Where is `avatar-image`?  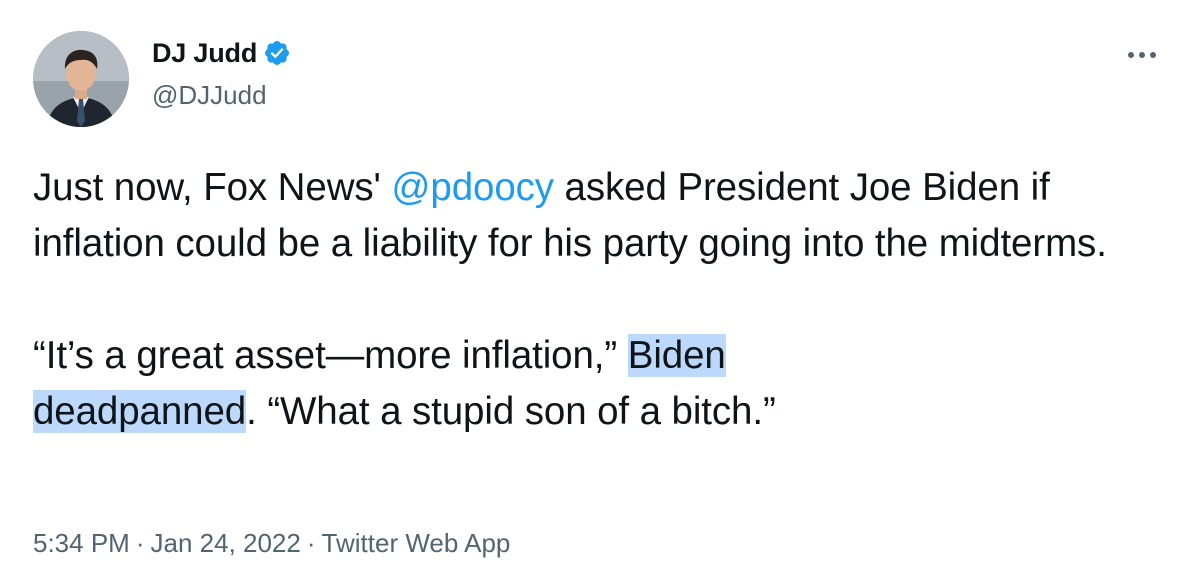
avatar-image is located at coordinates (81, 79).